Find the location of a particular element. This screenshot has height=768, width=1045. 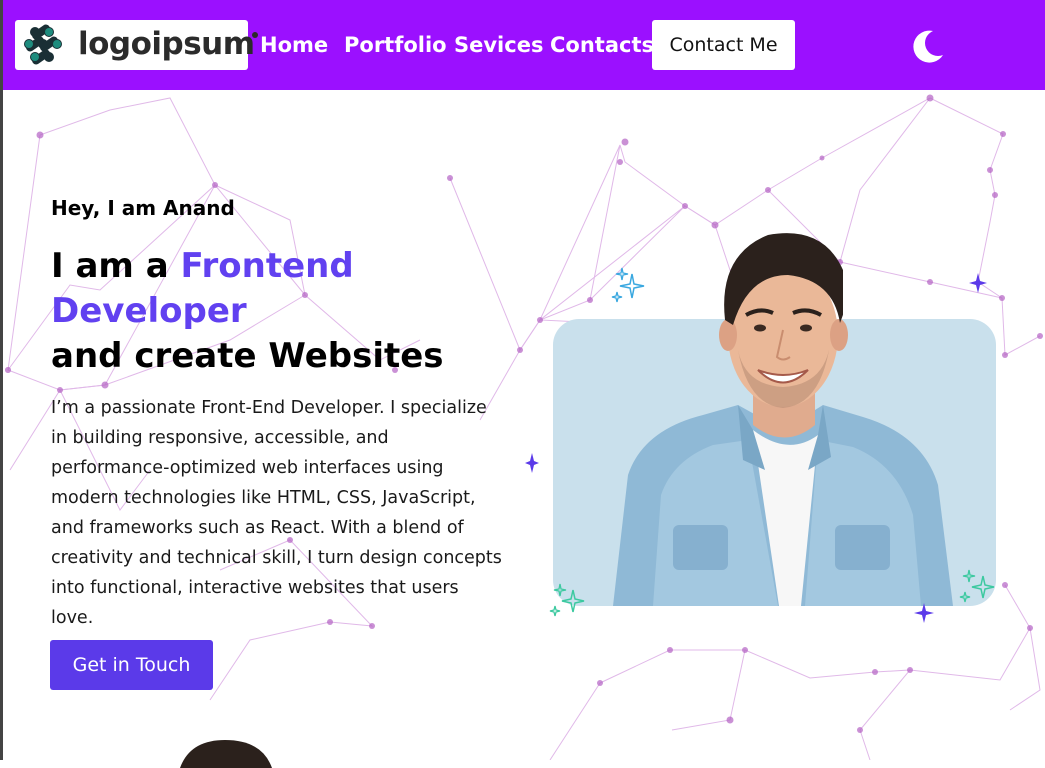

logo-mark-icon is located at coordinates (43, 44).